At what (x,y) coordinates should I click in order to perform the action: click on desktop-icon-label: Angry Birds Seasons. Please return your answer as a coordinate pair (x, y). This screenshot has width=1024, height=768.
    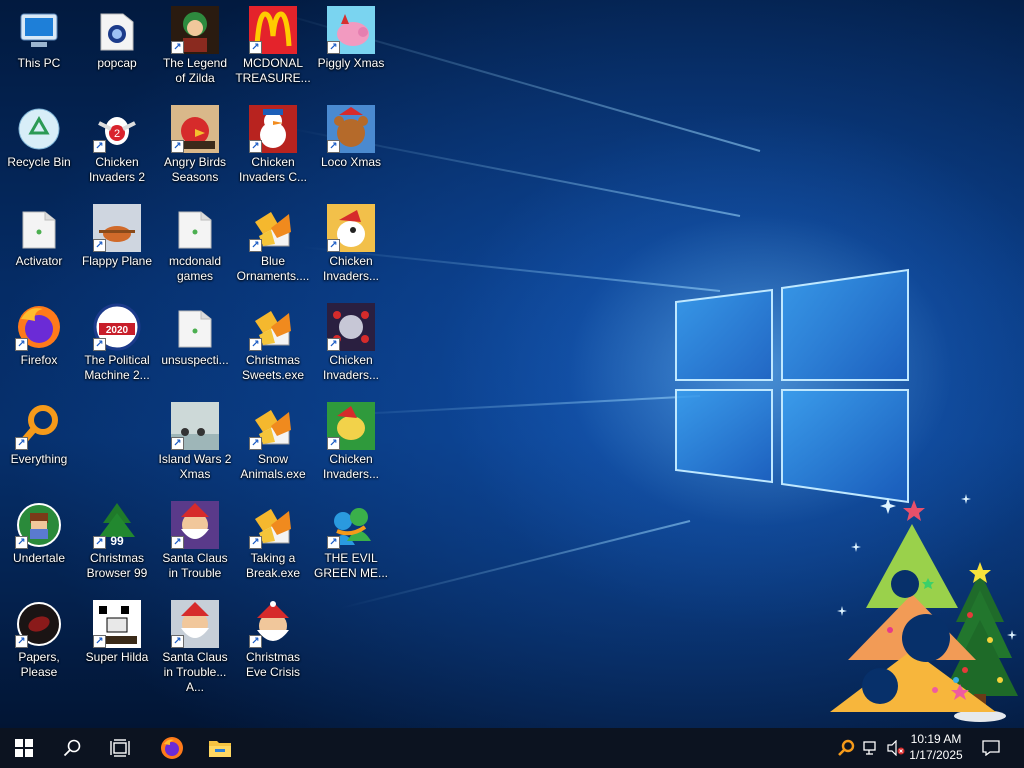
    Looking at the image, I should click on (195, 169).